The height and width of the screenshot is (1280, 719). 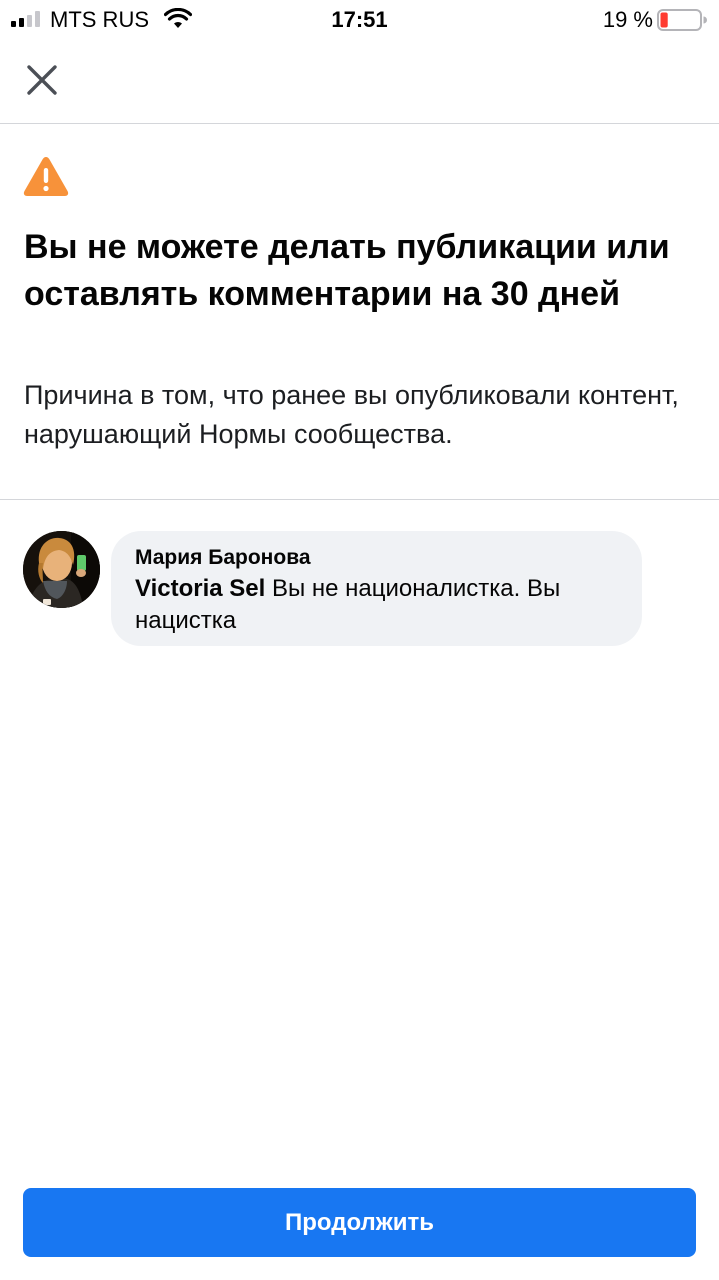 I want to click on avatar-image, so click(x=61, y=569).